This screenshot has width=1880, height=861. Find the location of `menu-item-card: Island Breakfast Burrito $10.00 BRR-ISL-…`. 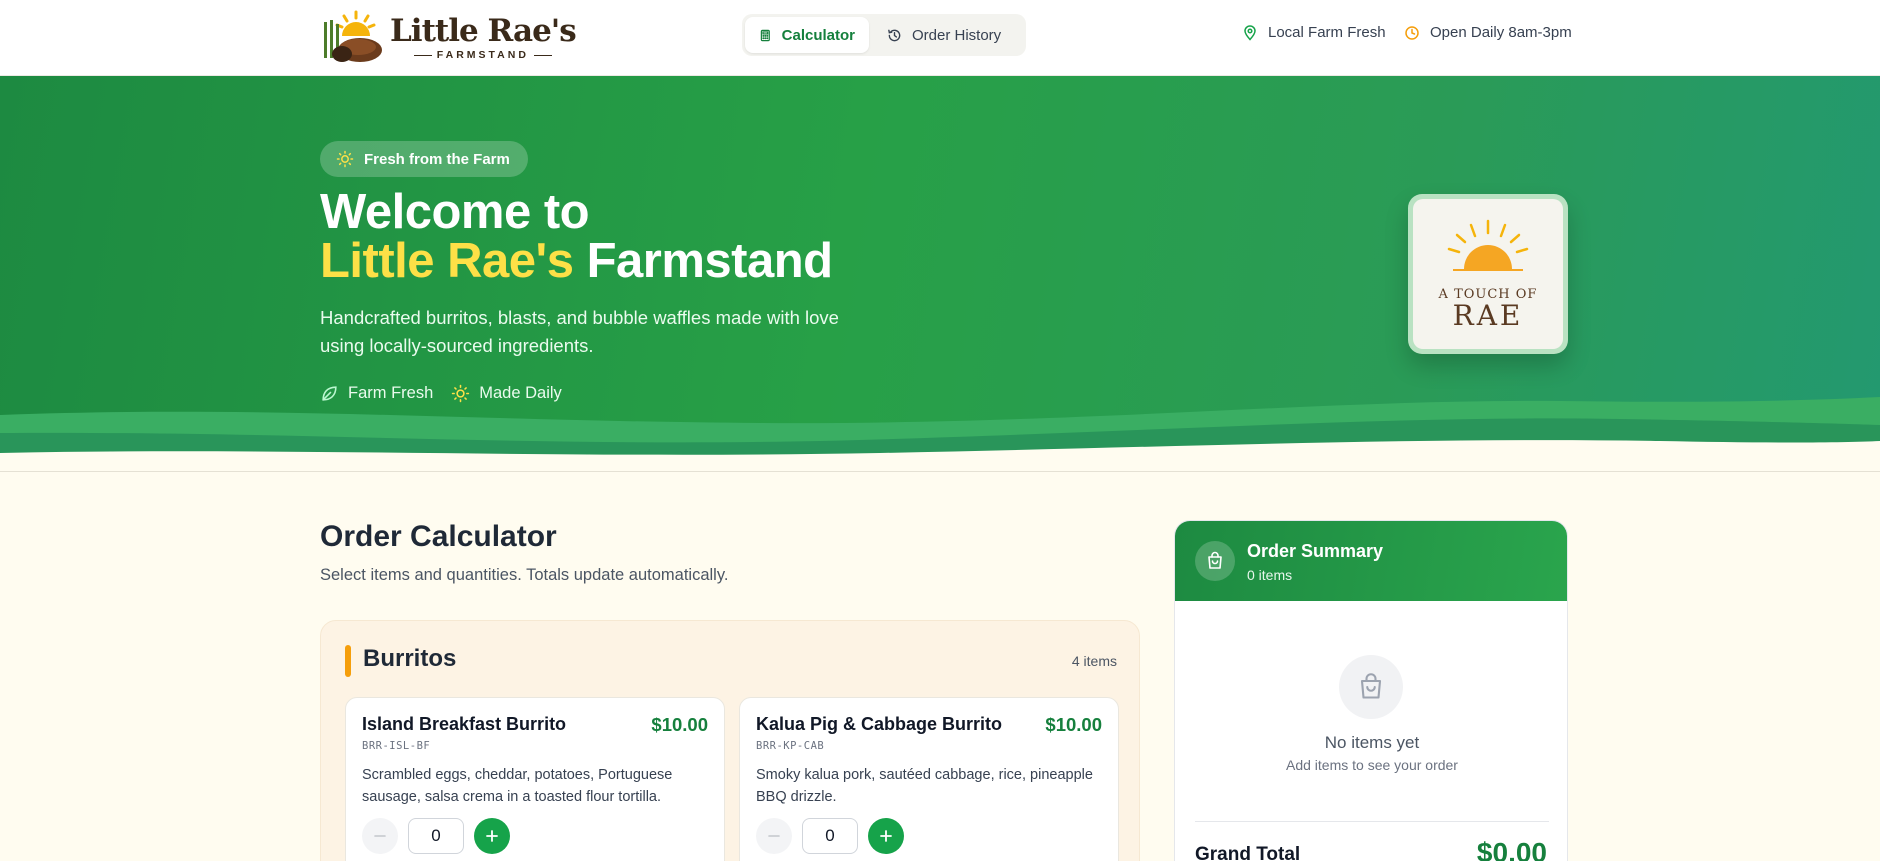

menu-item-card: Island Breakfast Burrito $10.00 BRR-ISL-… is located at coordinates (535, 779).